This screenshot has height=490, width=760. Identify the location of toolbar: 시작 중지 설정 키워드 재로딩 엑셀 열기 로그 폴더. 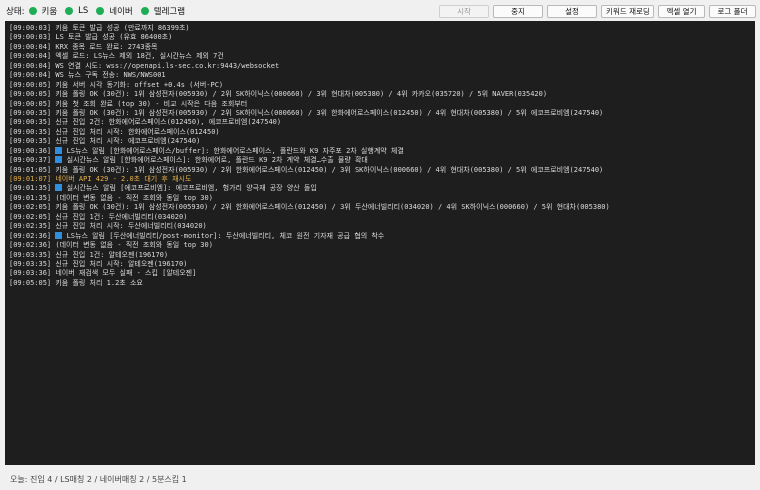
(597, 11).